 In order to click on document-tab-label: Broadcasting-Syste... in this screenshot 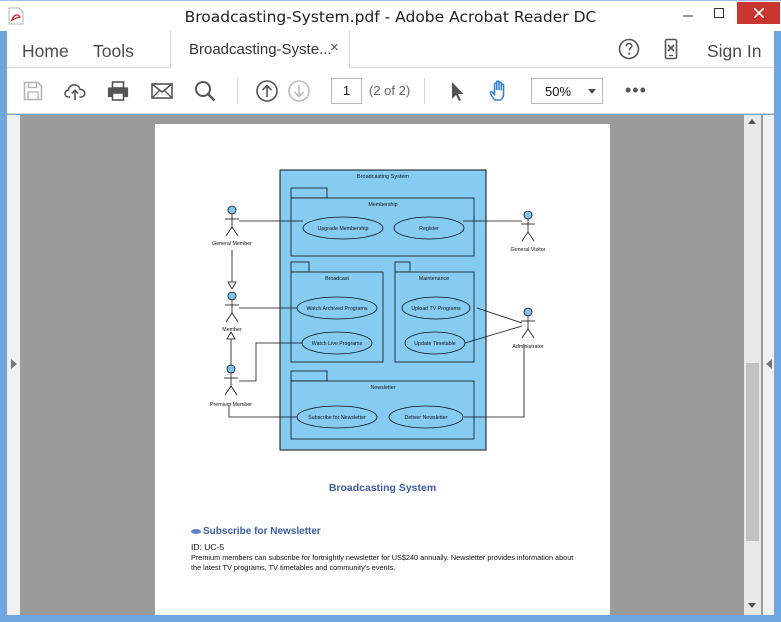, I will do `click(260, 49)`.